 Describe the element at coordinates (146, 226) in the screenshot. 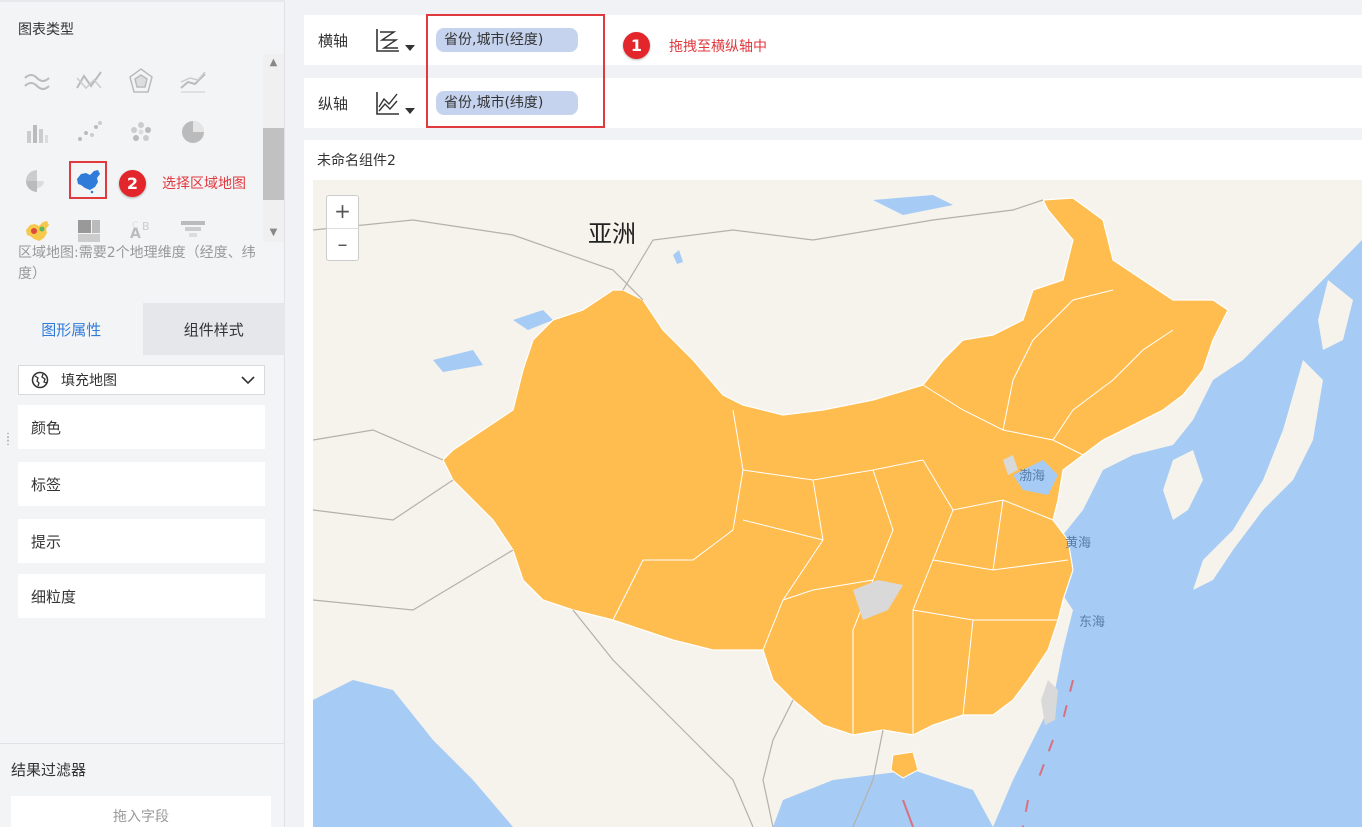

I see `svg-text: B` at that location.